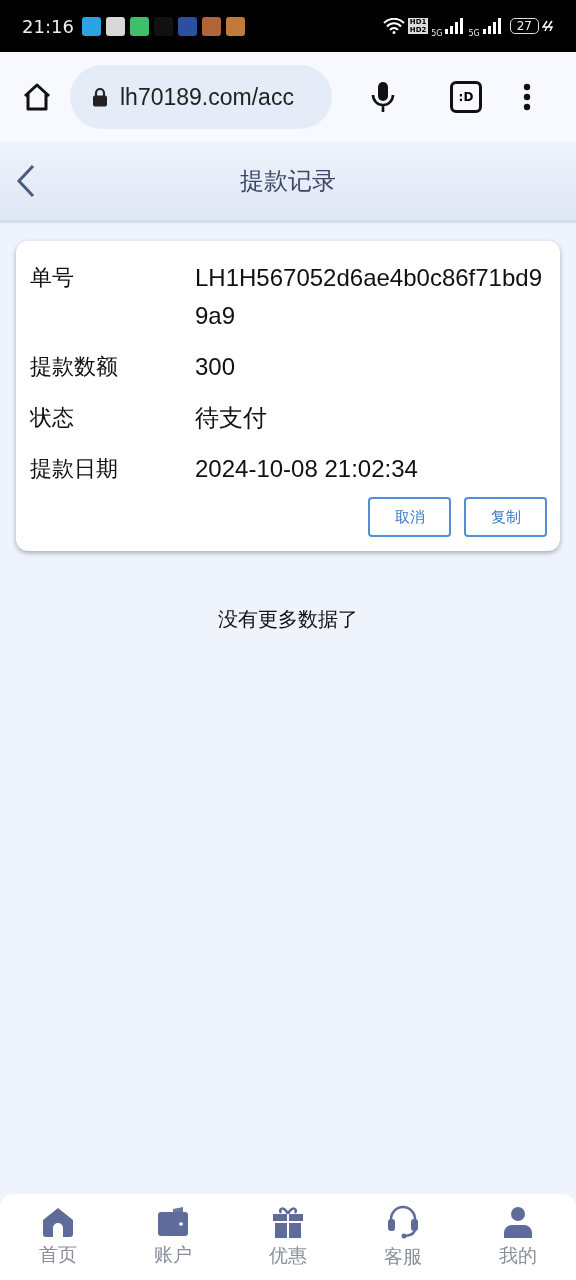 The height and width of the screenshot is (1280, 576). Describe the element at coordinates (383, 97) in the screenshot. I see `microphone-icon` at that location.